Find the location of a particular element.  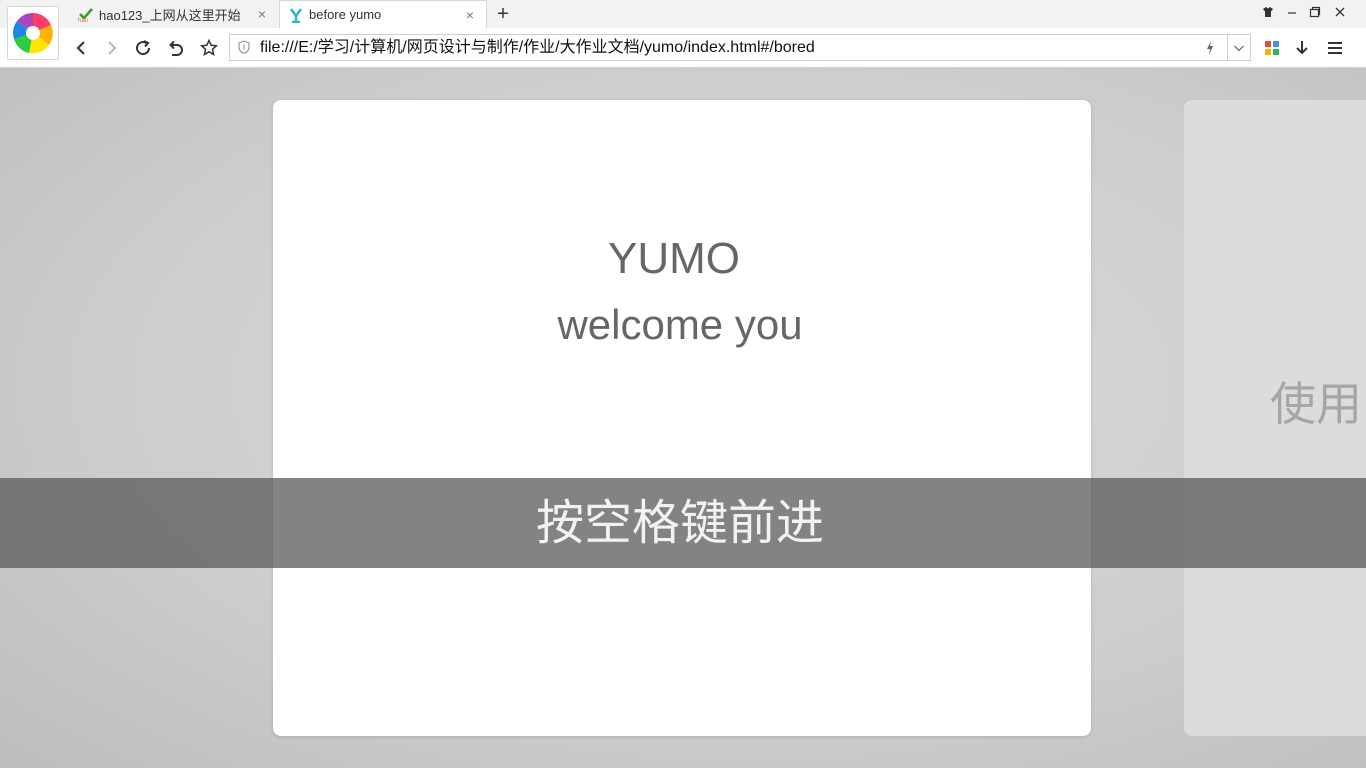

minimize-icon is located at coordinates (1292, 14).